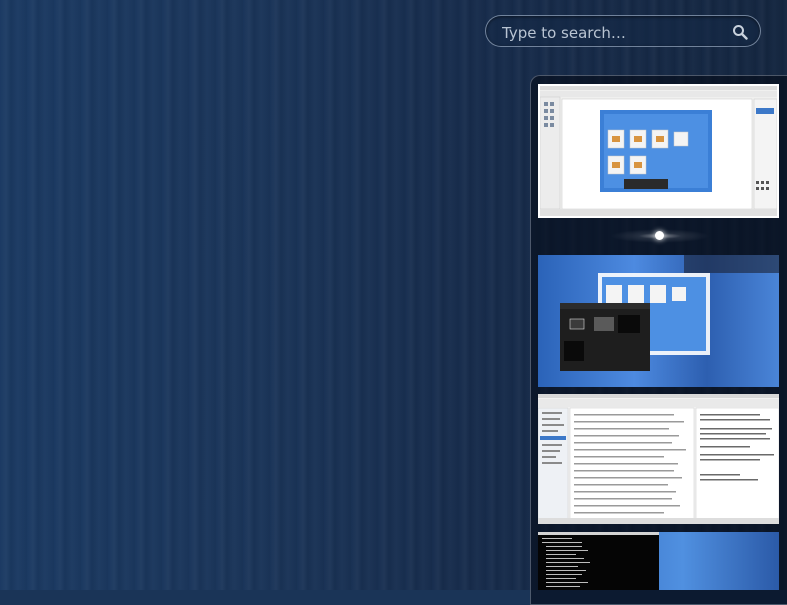 The image size is (787, 605). What do you see at coordinates (740, 32) in the screenshot?
I see `search-icon` at bounding box center [740, 32].